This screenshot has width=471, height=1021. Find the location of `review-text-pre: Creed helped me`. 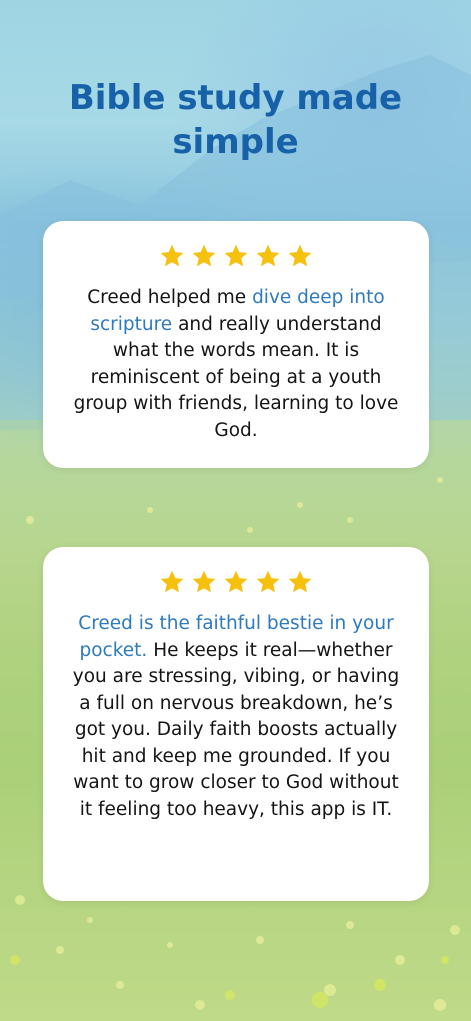

review-text-pre: Creed helped me is located at coordinates (170, 297).